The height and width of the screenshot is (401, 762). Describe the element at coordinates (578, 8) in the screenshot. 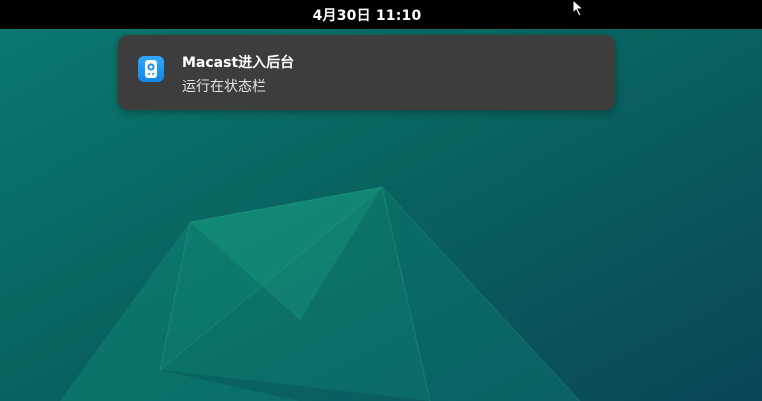

I see `mouse-pointer-icon` at that location.